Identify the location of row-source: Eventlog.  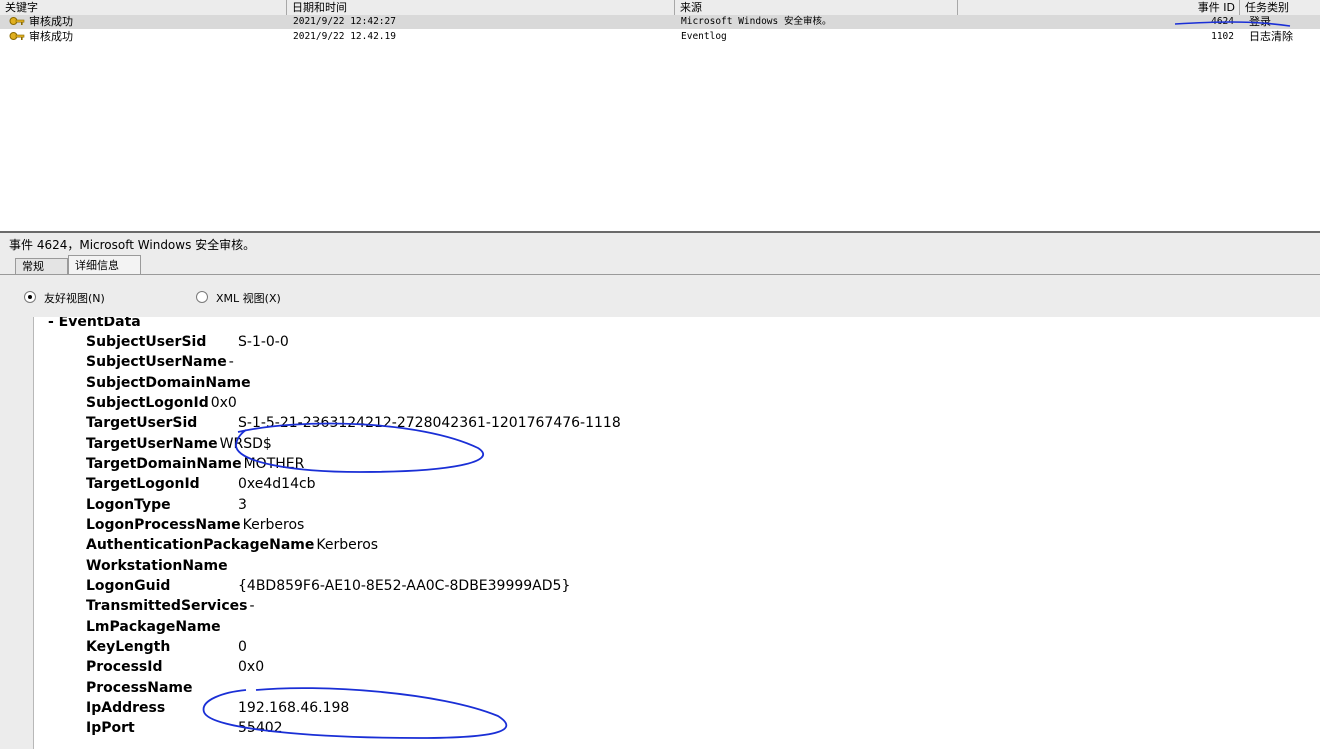
(704, 36).